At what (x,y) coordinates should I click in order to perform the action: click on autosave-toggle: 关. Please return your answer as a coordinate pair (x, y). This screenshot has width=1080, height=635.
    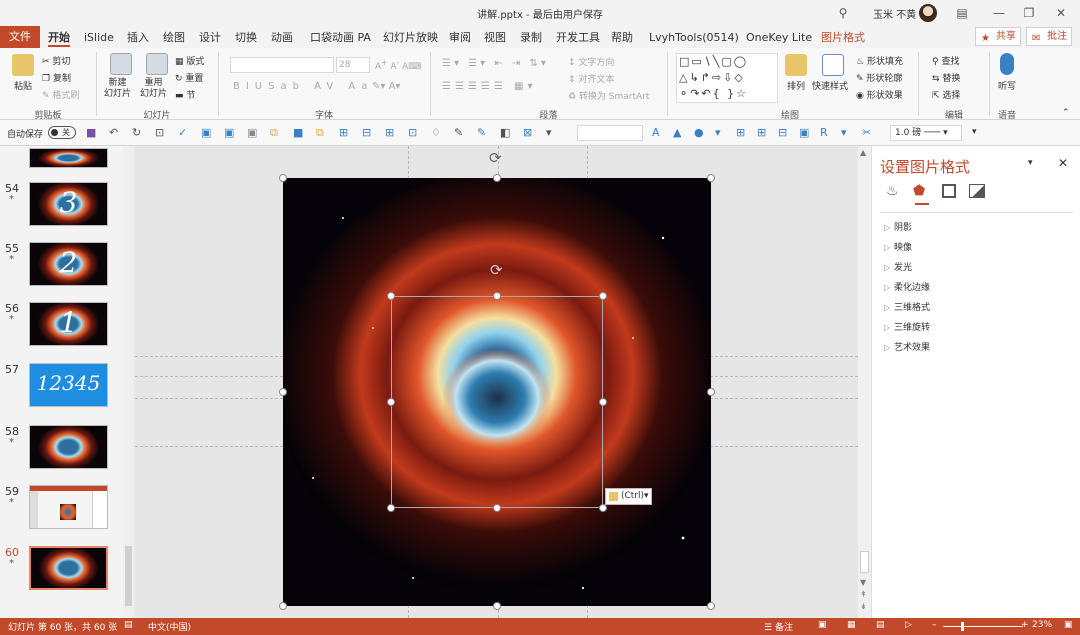
    Looking at the image, I should click on (62, 132).